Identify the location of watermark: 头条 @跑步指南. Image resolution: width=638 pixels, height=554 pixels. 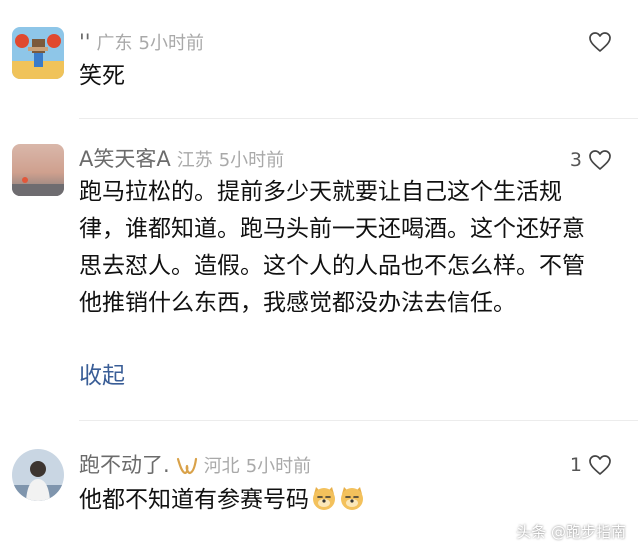
(571, 532).